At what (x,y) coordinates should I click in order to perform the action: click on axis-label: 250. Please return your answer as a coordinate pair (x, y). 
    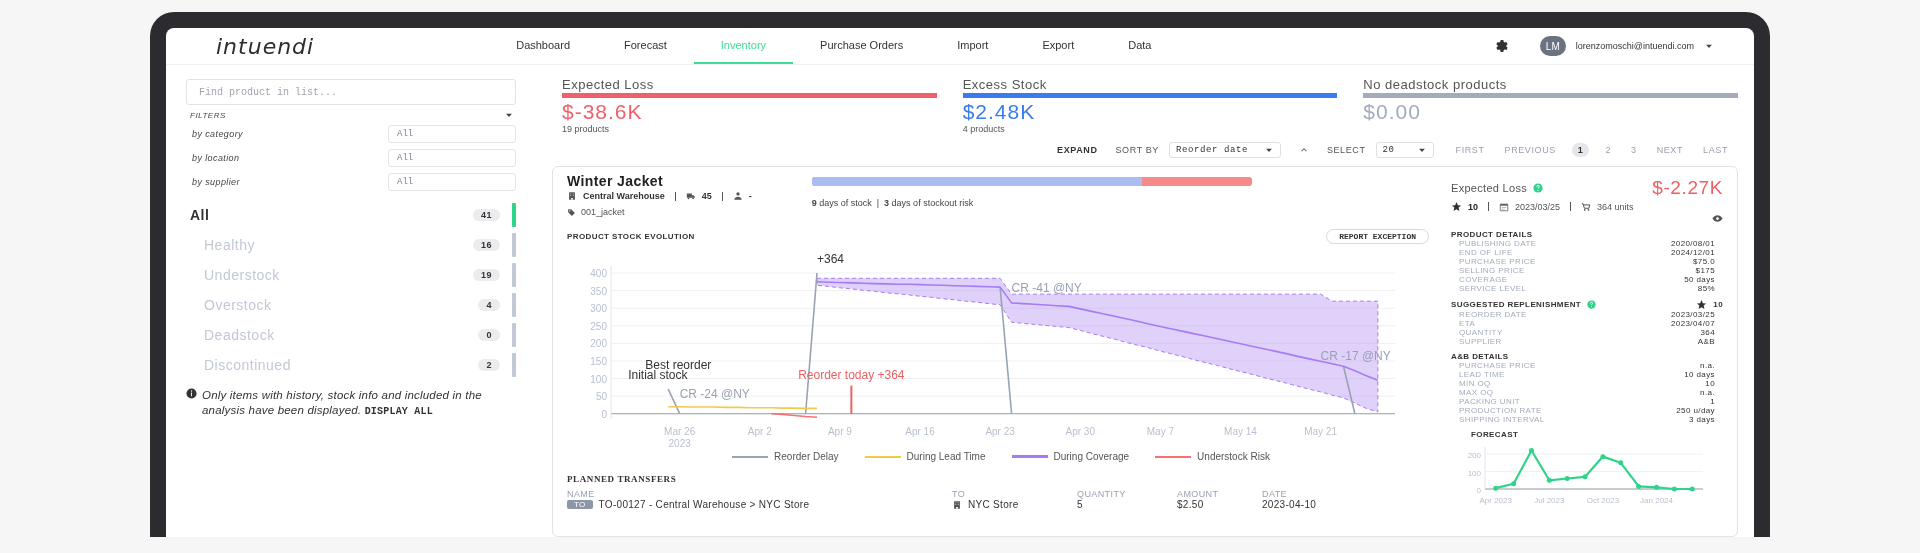
    Looking at the image, I should click on (598, 326).